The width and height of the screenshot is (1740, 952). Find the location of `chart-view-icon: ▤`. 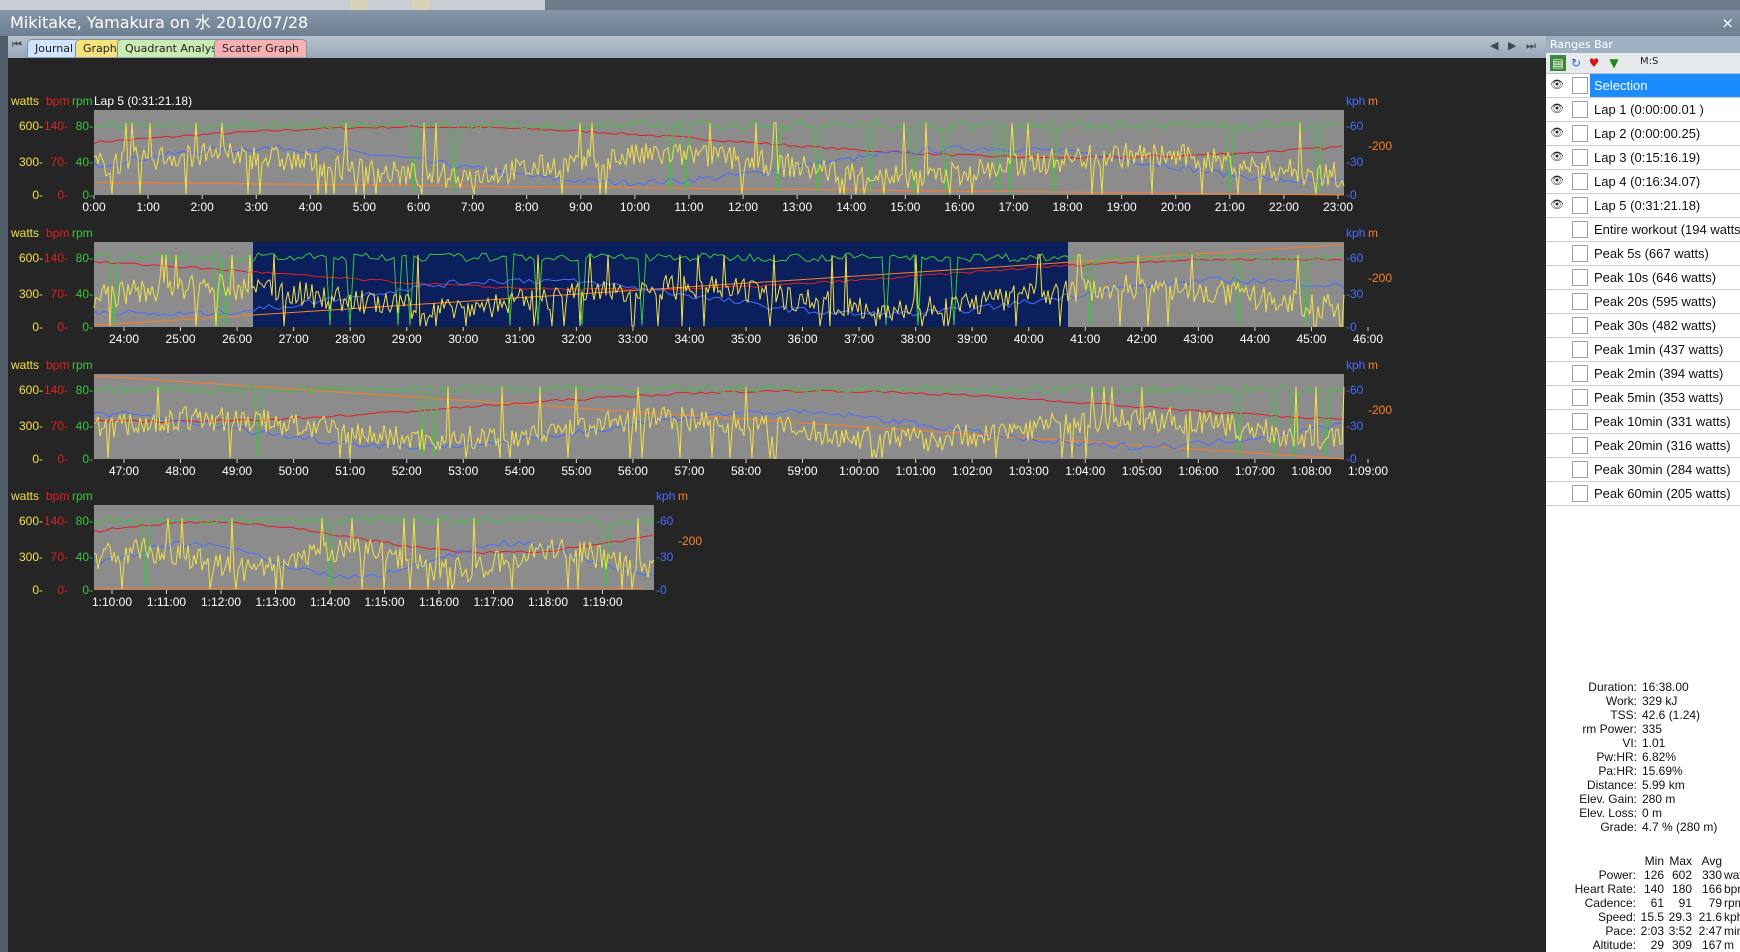

chart-view-icon: ▤ is located at coordinates (1558, 63).